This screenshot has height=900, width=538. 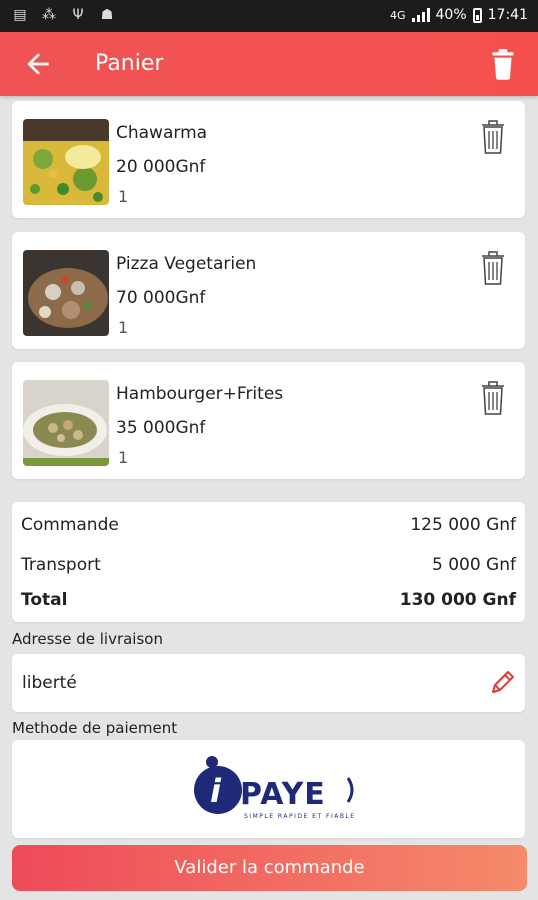 What do you see at coordinates (66, 162) in the screenshot?
I see `chawarma-thumbnail` at bounding box center [66, 162].